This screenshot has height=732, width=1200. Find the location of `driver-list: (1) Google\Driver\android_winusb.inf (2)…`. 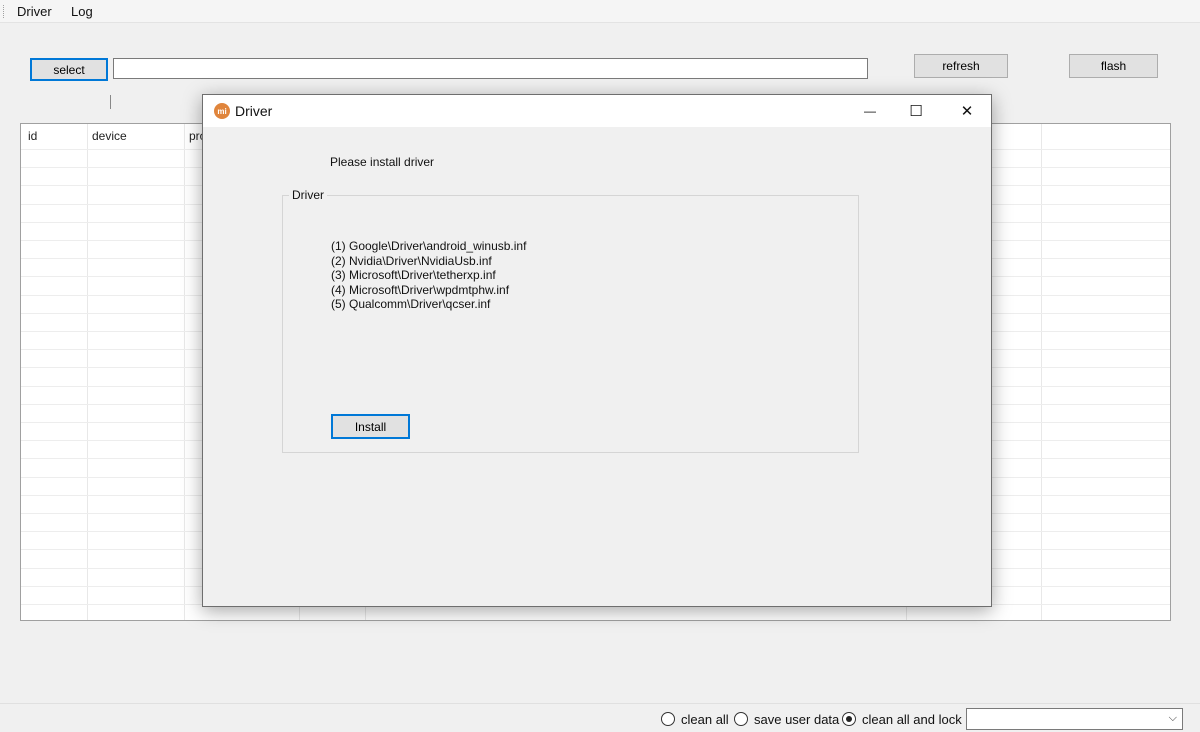

driver-list: (1) Google\Driver\android_winusb.inf (2)… is located at coordinates (428, 275).